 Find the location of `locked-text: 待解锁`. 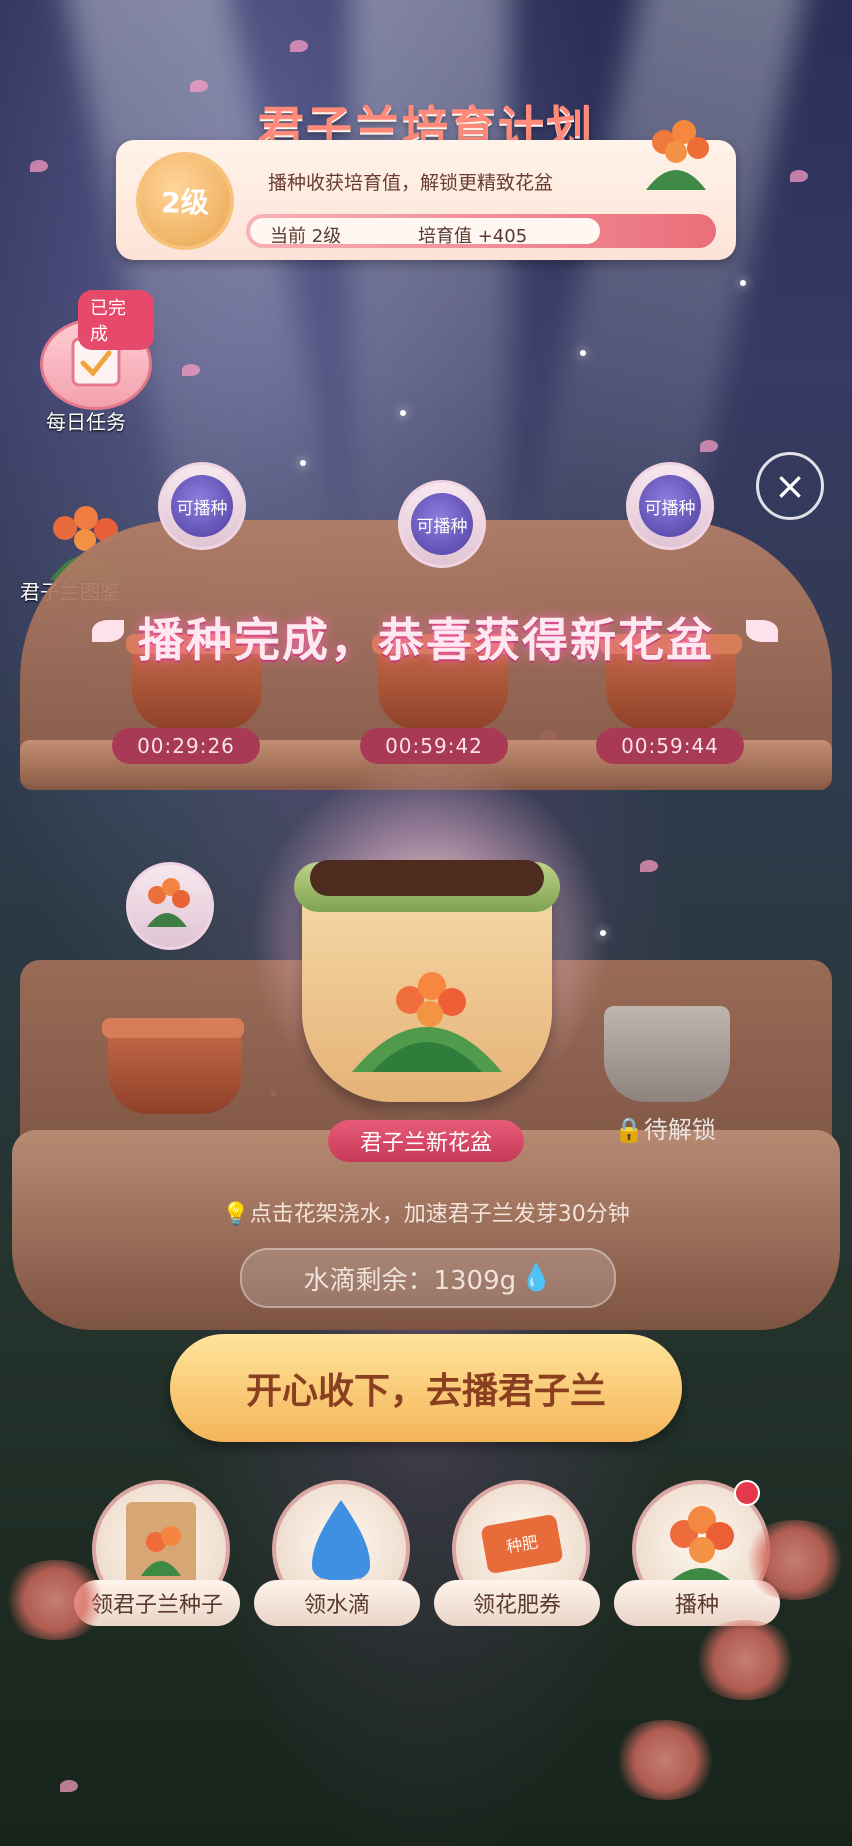

locked-text: 待解锁 is located at coordinates (679, 1130).